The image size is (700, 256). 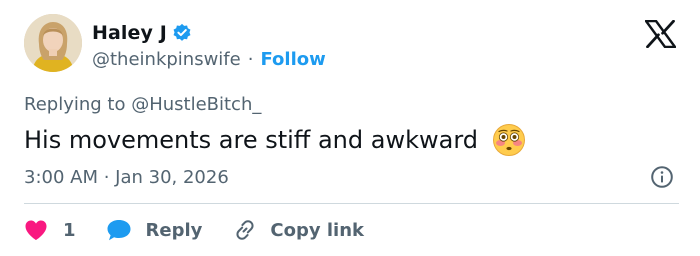 I want to click on reply-button: Reply, so click(x=154, y=230).